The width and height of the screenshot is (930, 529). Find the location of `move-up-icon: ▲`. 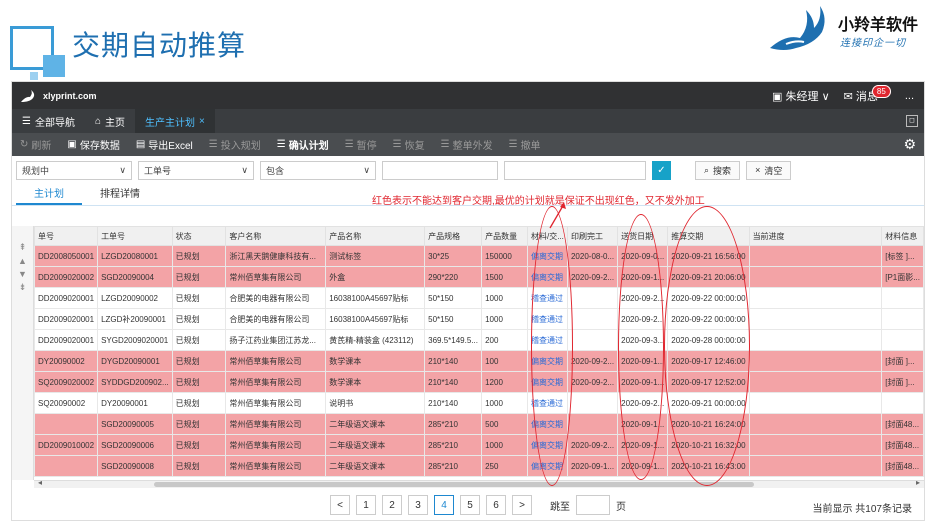

move-up-icon: ▲ is located at coordinates (22, 261).